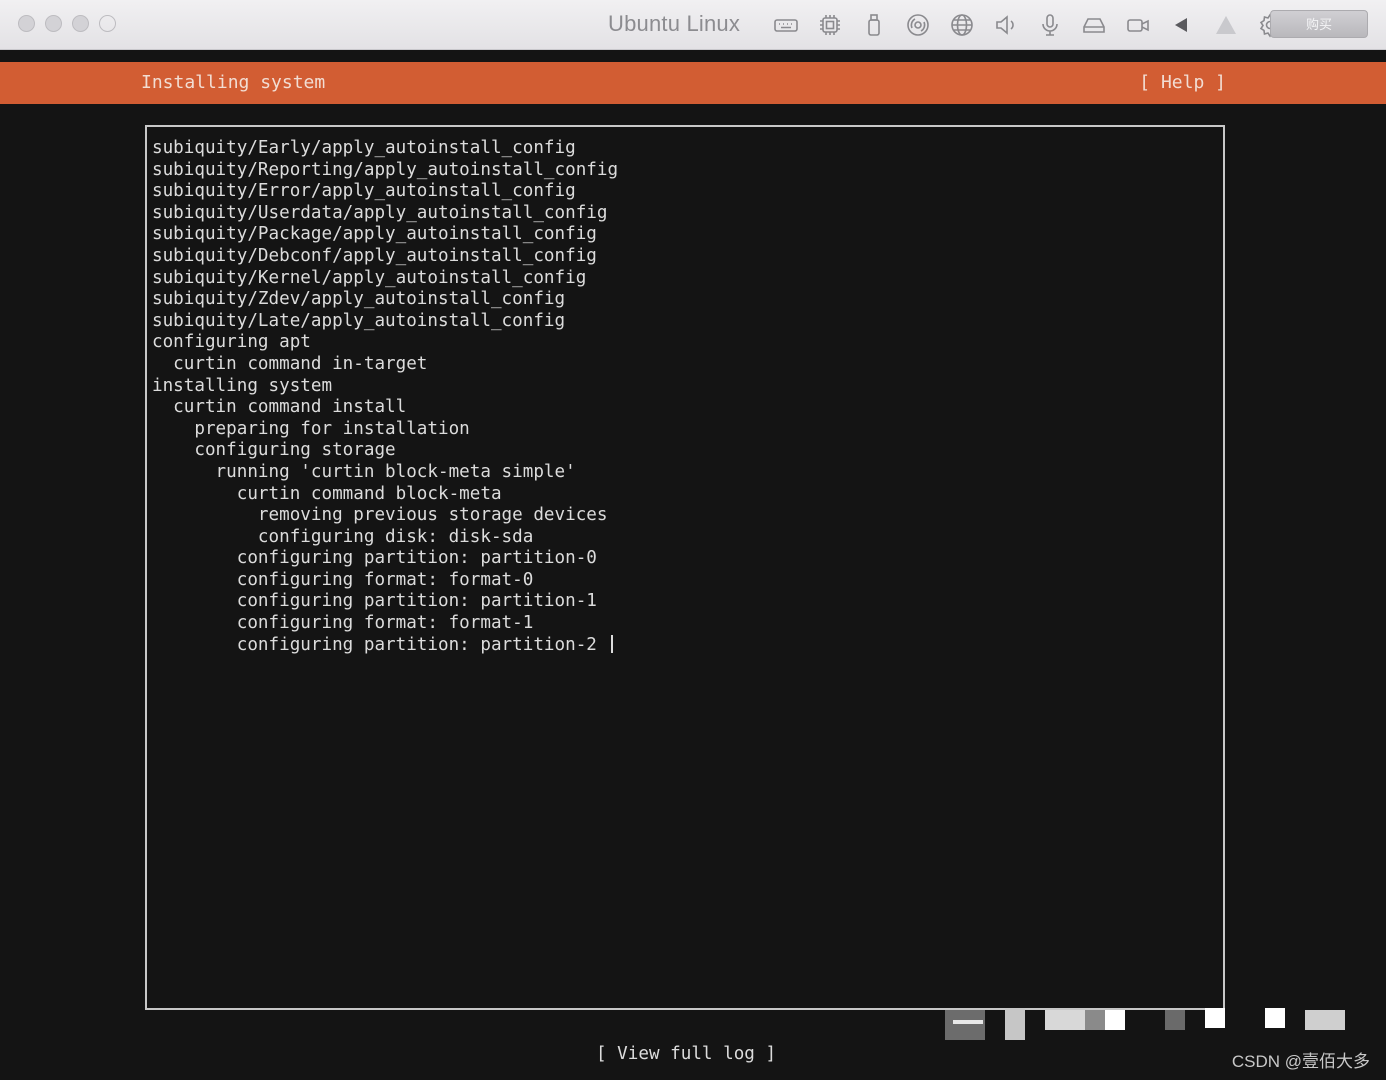 The height and width of the screenshot is (1080, 1386). I want to click on log-line: subiquity/Early/apply_autoinstall_config, so click(364, 148).